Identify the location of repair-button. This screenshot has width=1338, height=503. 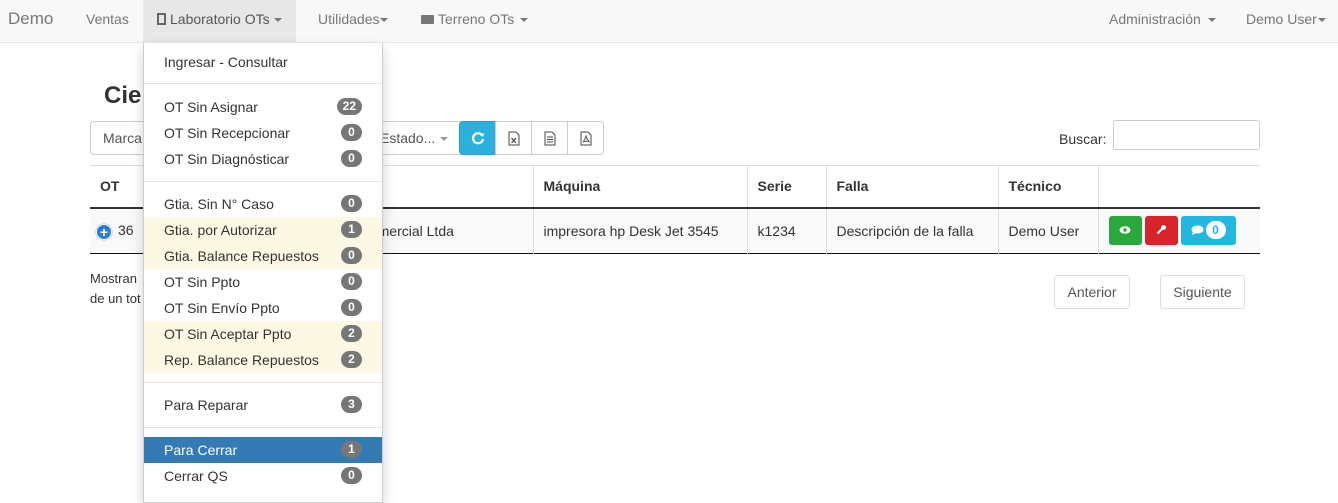
(1161, 231).